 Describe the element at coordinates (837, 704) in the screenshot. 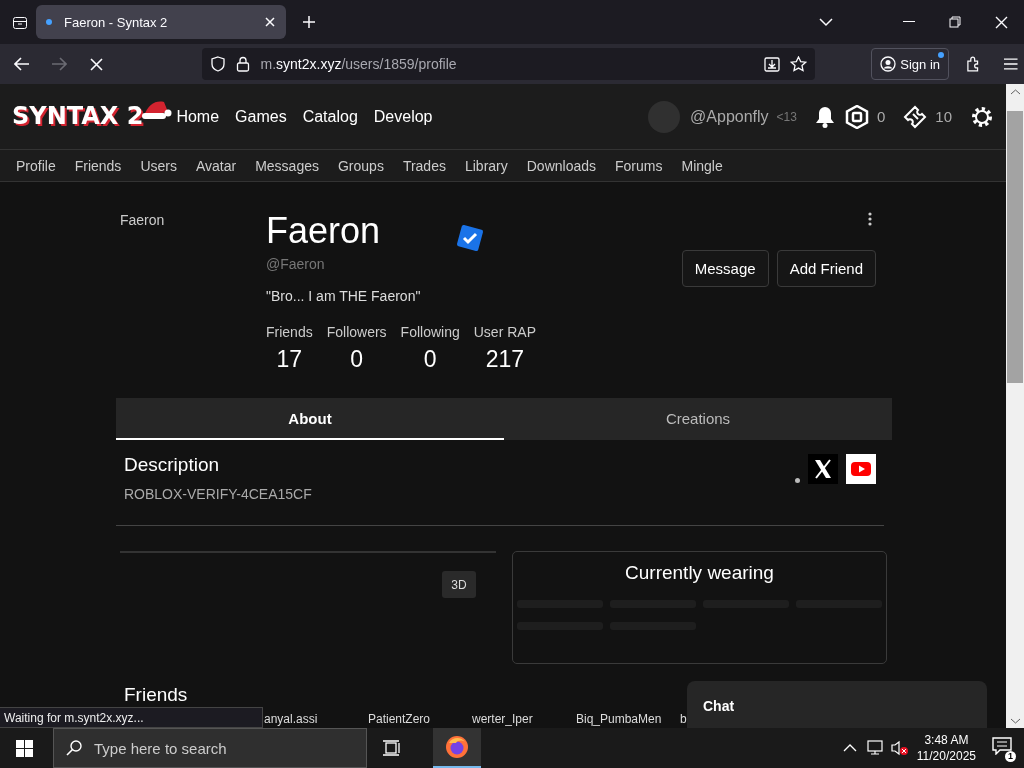

I see `chat-panel: Chat` at that location.